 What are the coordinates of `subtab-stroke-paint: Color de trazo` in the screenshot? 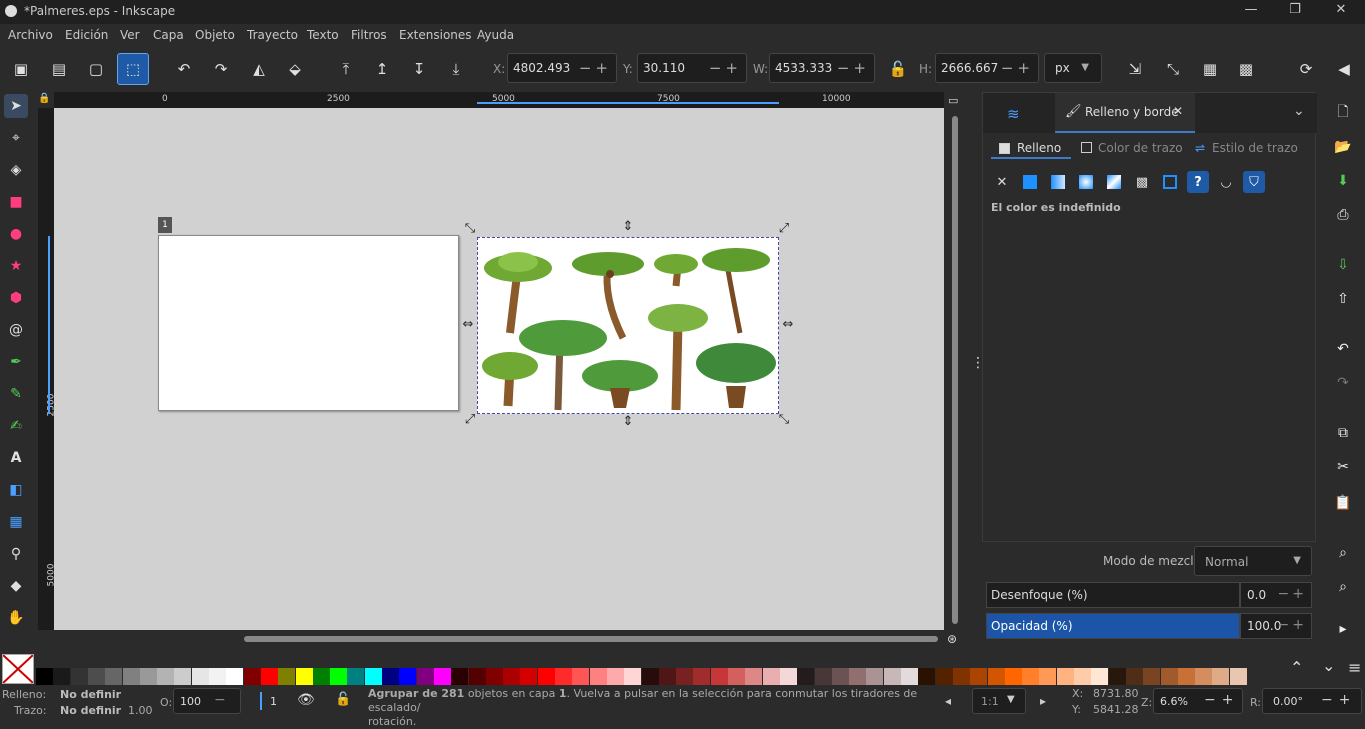 It's located at (1140, 148).